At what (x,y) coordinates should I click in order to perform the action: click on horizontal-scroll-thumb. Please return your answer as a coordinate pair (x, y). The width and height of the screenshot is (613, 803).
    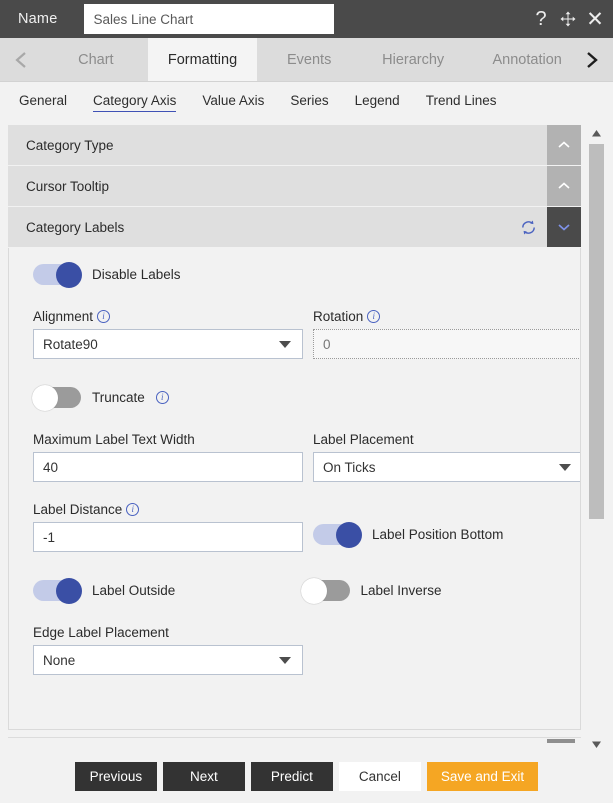
    Looking at the image, I should click on (561, 741).